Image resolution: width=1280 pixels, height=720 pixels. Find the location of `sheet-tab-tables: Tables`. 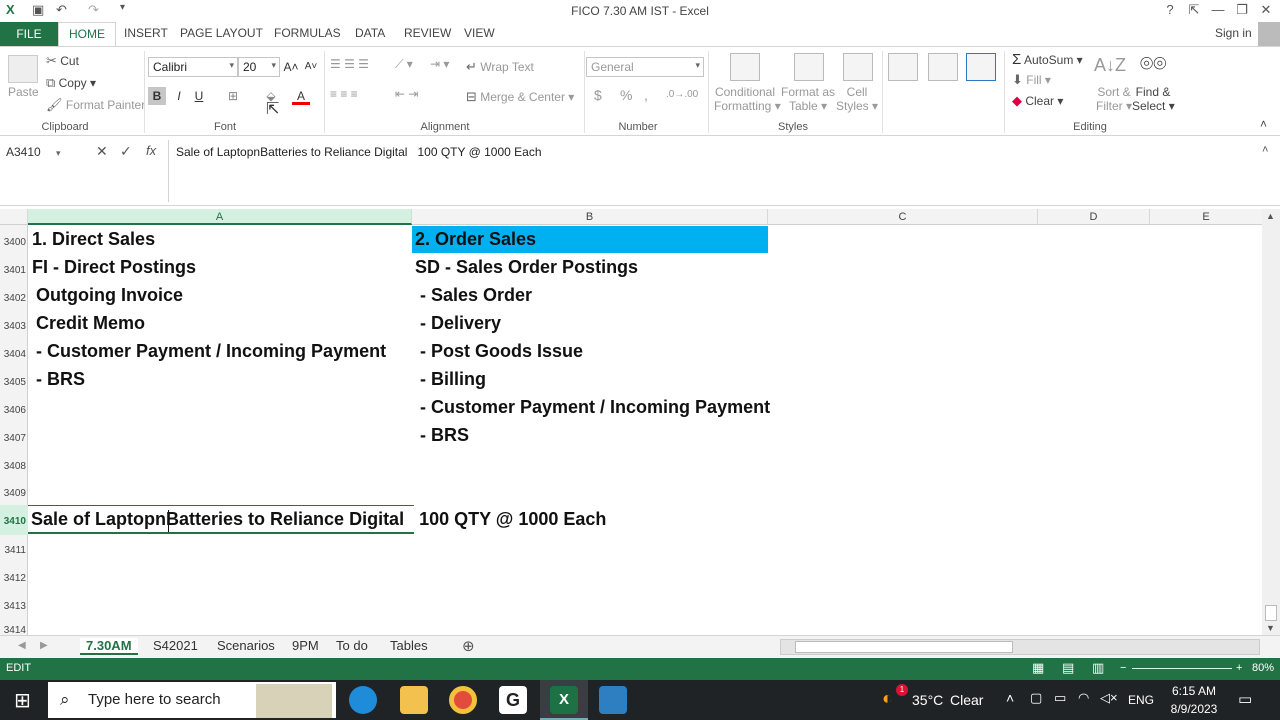

sheet-tab-tables: Tables is located at coordinates (409, 645).